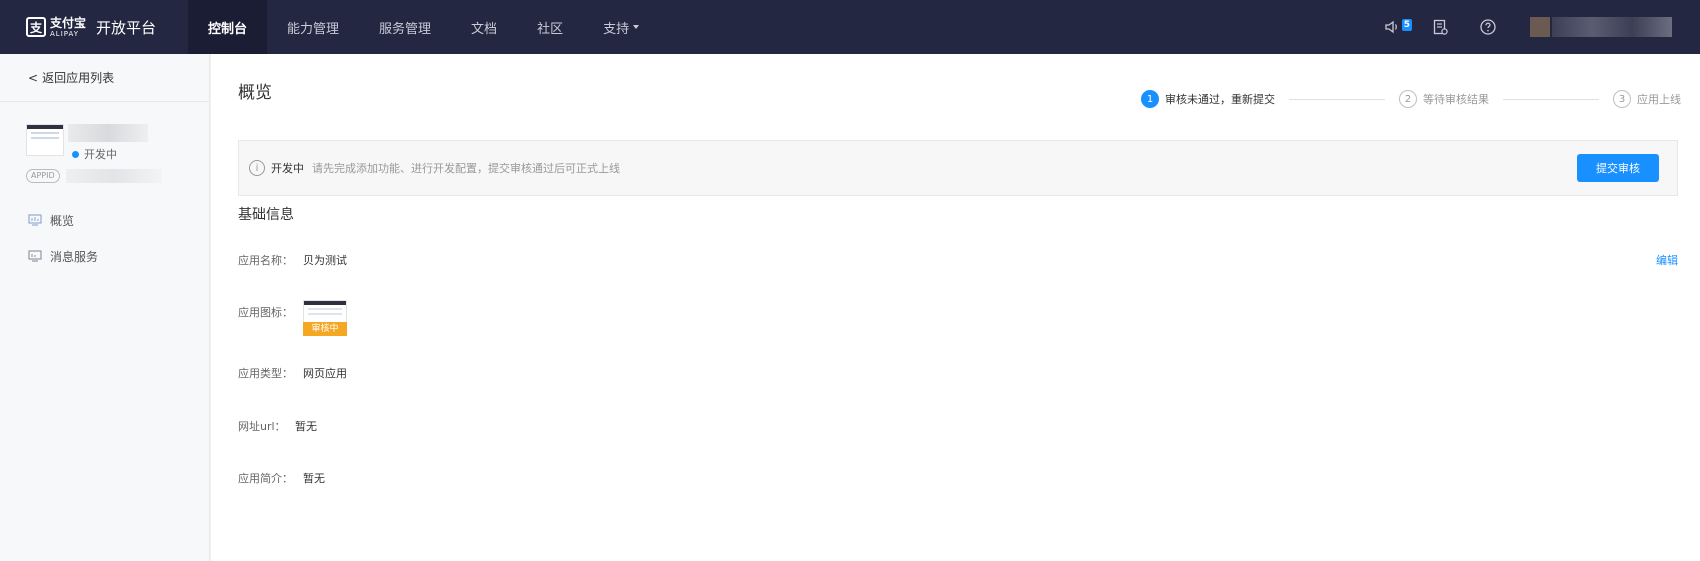  I want to click on notice-text: 请先完成添加功能、进行开发配置，提交审核通过后可正式上线, so click(466, 168).